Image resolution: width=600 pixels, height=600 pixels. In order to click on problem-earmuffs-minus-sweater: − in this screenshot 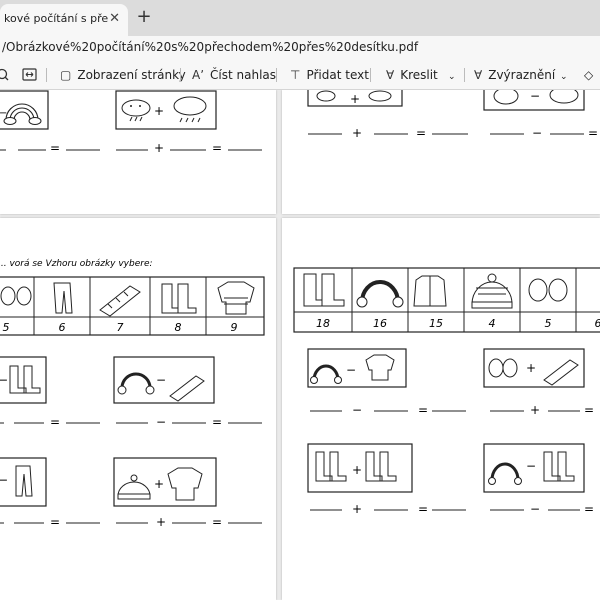, I will do `click(357, 368)`.